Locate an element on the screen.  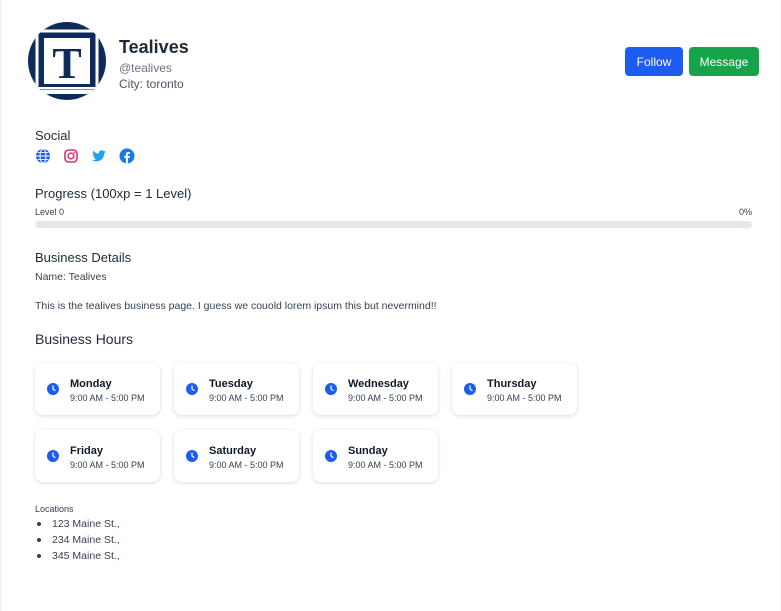
message-button: Message is located at coordinates (724, 61).